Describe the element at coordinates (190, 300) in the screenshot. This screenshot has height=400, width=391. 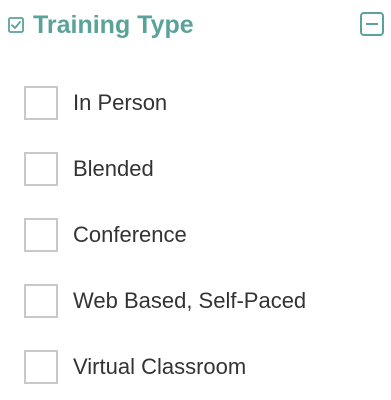
I see `option-label: Web Based, Self-Paced` at that location.